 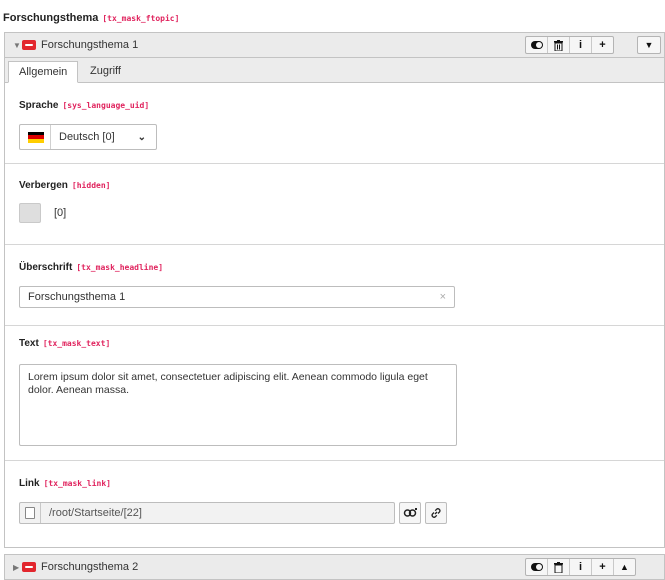 I want to click on link-browser-icon, so click(x=410, y=512).